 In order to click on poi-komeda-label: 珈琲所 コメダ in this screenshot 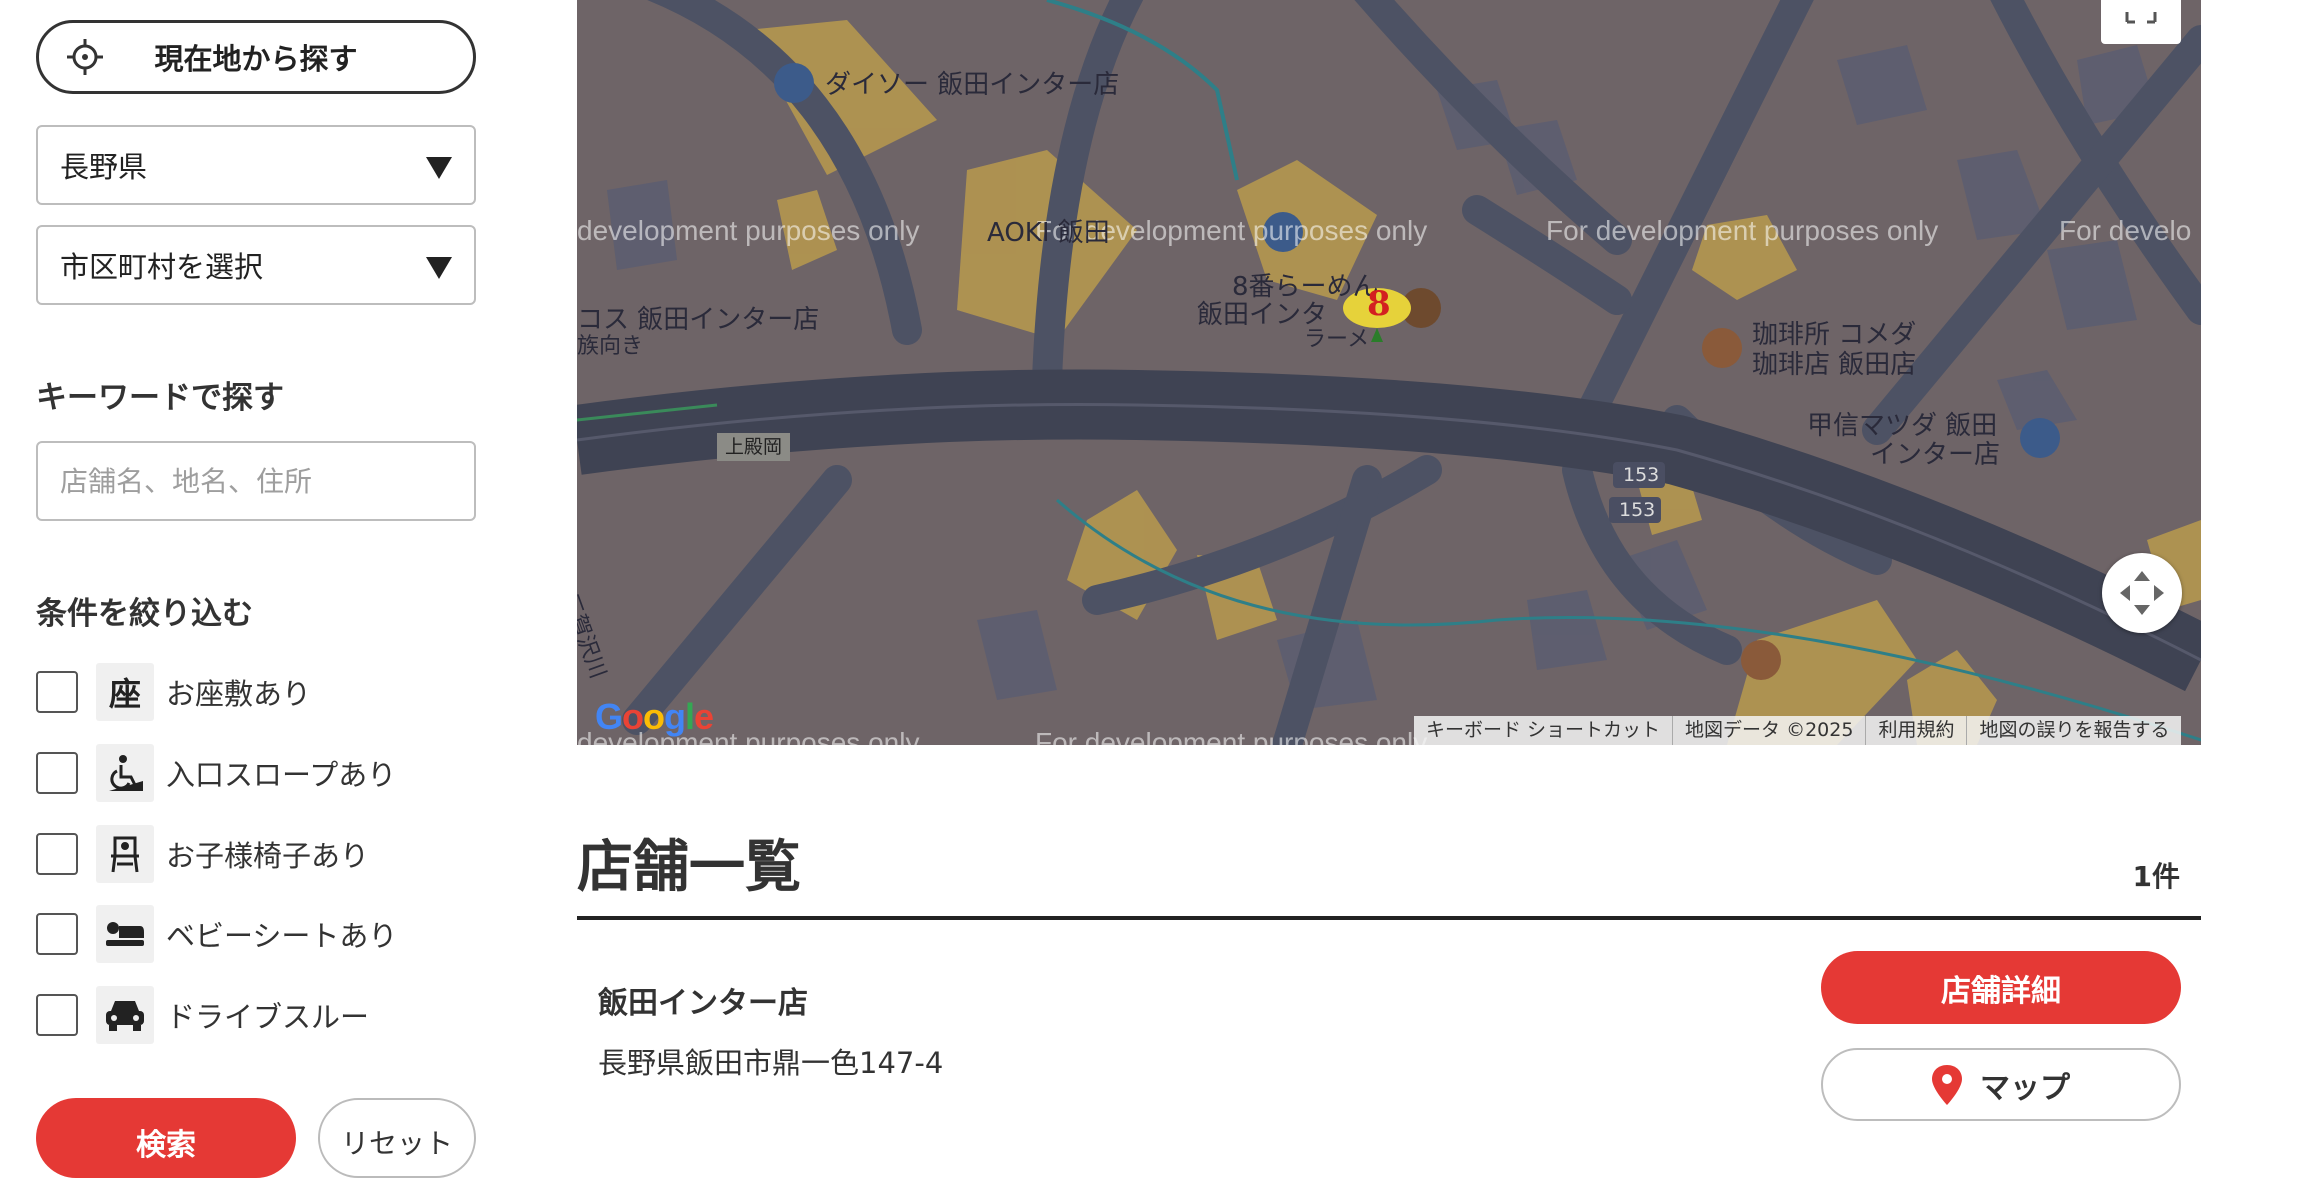, I will do `click(1834, 335)`.